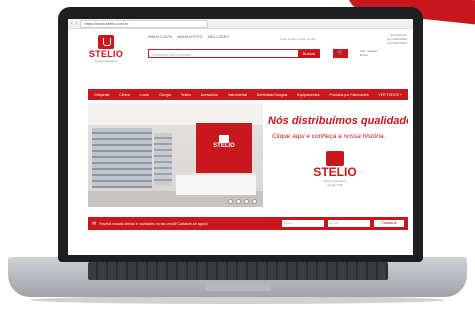  Describe the element at coordinates (124, 95) in the screenshot. I see `menu-item-clinica: Clínica` at that location.